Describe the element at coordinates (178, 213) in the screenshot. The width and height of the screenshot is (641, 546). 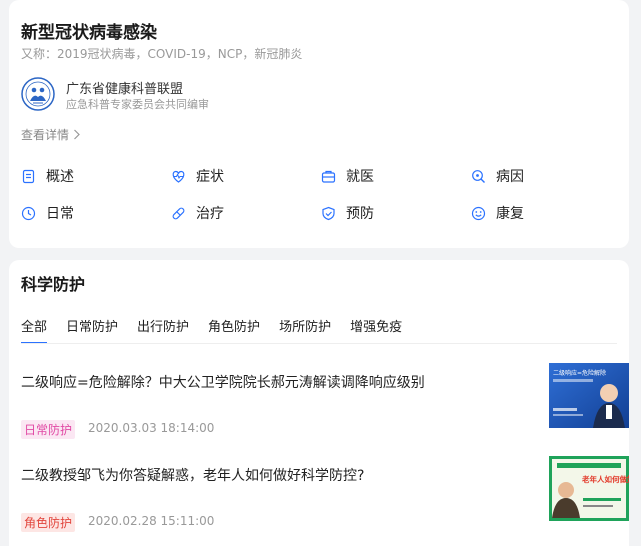
I see `pill-icon` at that location.